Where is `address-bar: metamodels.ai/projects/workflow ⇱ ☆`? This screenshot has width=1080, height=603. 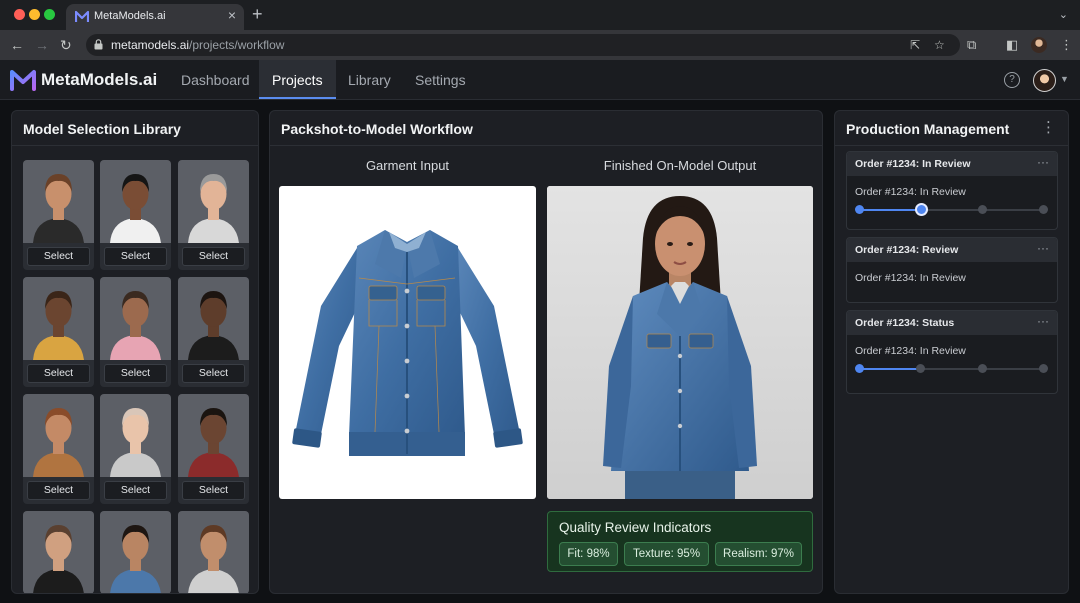 address-bar: metamodels.ai/projects/workflow ⇱ ☆ is located at coordinates (523, 45).